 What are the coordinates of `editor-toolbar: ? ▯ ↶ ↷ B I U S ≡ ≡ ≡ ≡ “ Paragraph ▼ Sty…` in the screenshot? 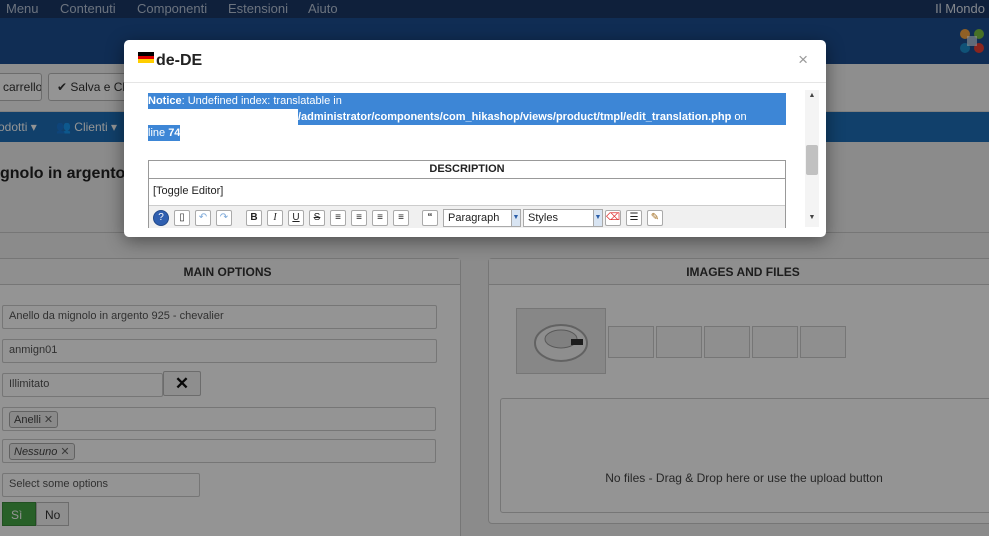 It's located at (467, 216).